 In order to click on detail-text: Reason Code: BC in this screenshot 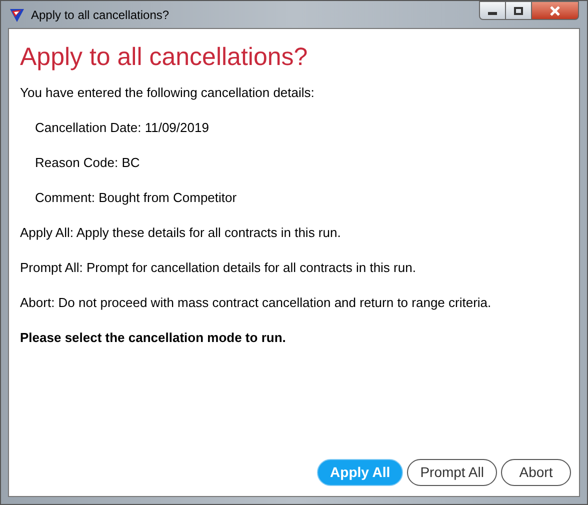, I will do `click(88, 163)`.